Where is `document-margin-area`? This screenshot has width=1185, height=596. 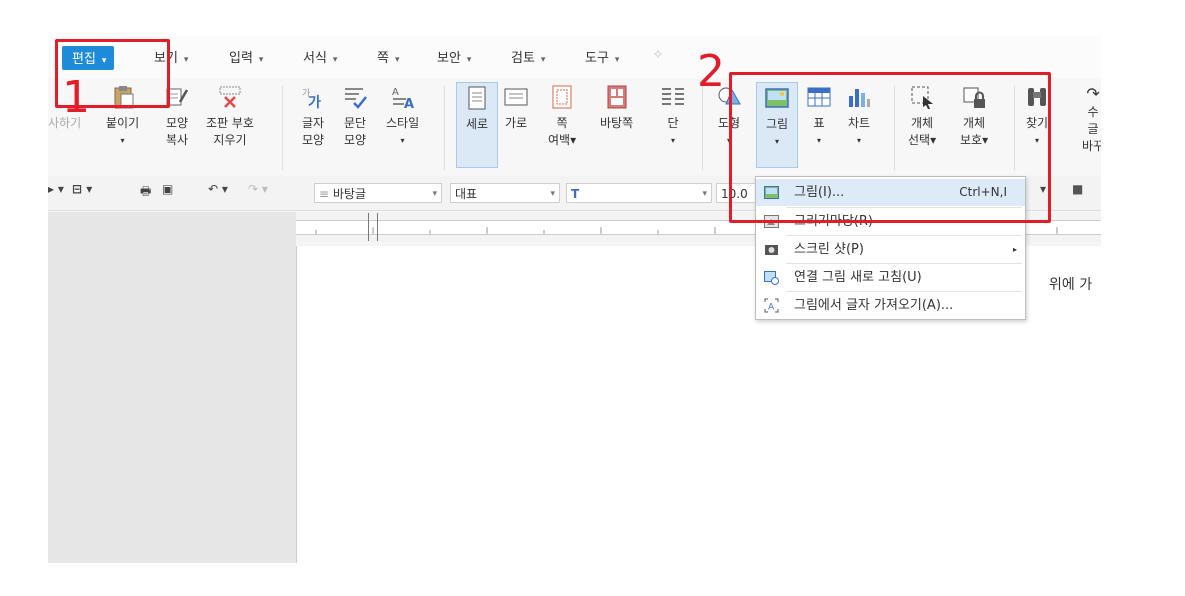
document-margin-area is located at coordinates (172, 387).